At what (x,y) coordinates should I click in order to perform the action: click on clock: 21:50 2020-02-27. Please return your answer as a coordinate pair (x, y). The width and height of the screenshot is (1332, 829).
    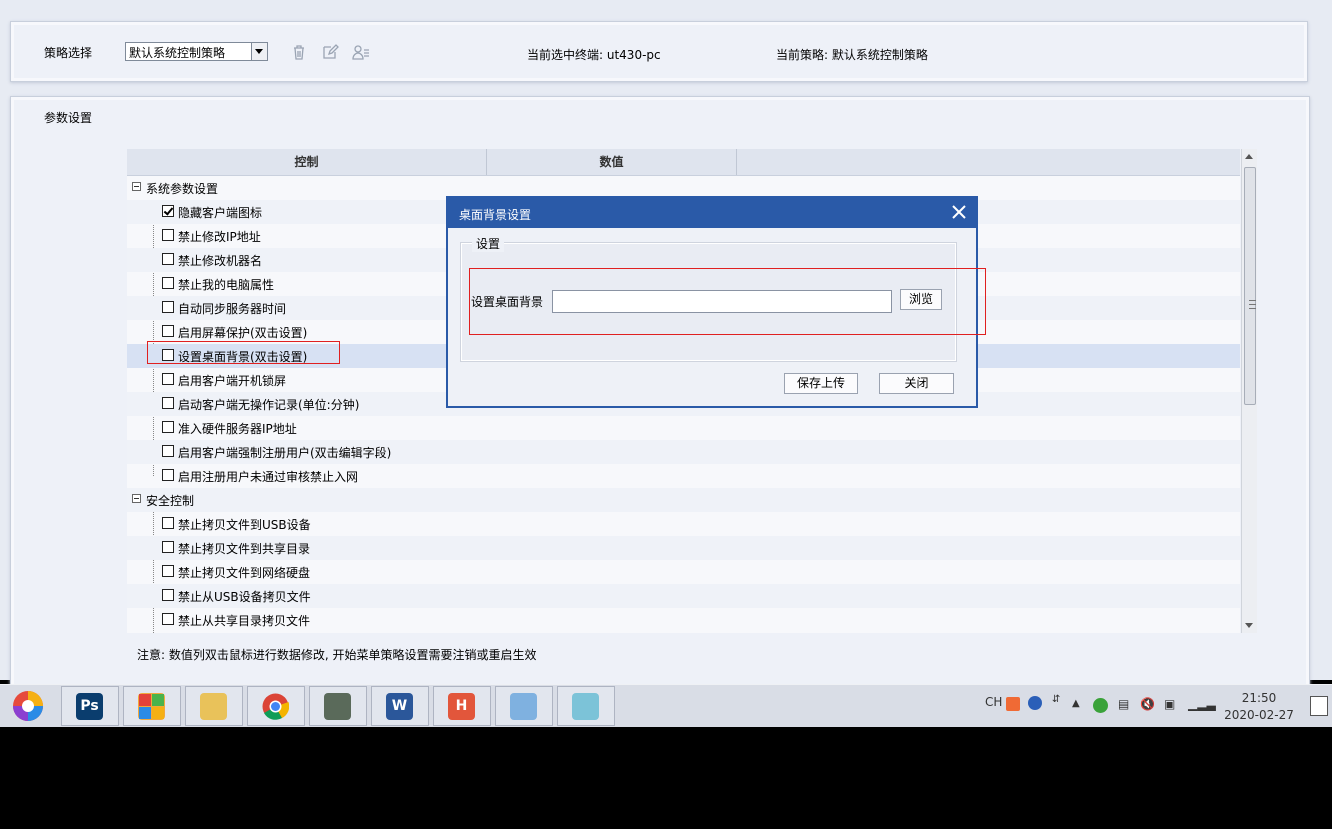
    Looking at the image, I should click on (1259, 707).